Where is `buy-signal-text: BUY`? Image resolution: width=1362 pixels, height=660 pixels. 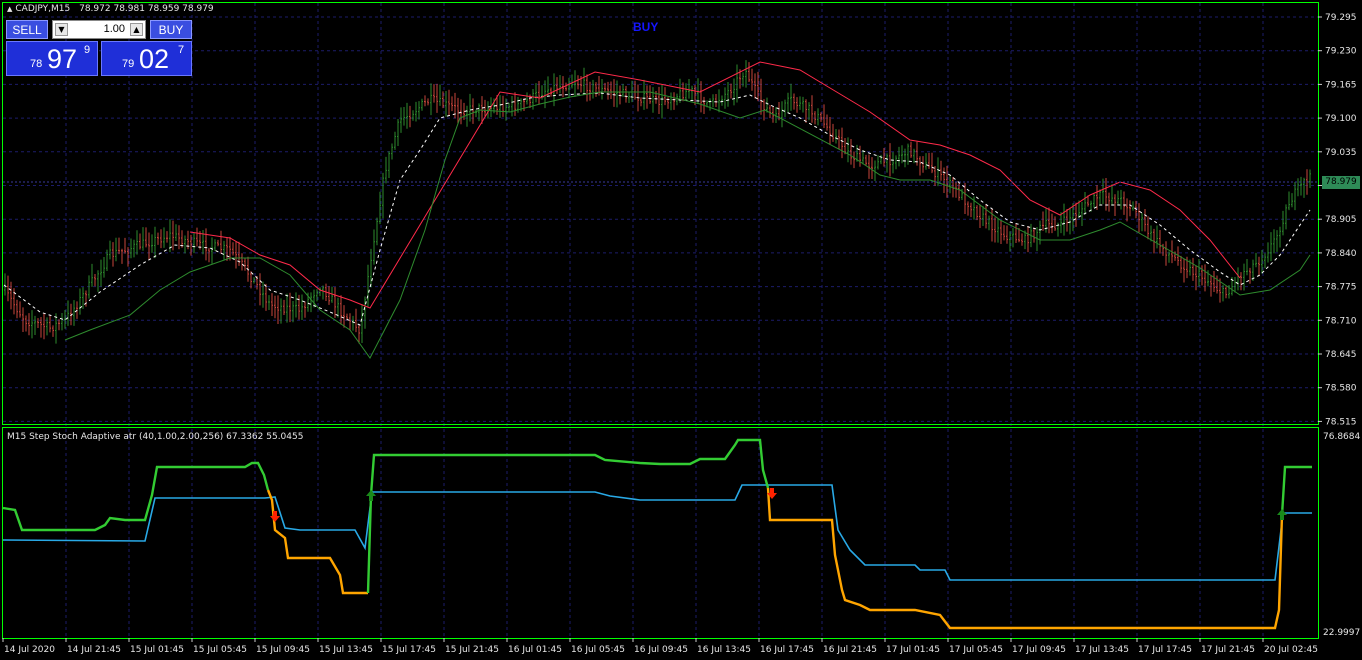
buy-signal-text: BUY is located at coordinates (646, 27).